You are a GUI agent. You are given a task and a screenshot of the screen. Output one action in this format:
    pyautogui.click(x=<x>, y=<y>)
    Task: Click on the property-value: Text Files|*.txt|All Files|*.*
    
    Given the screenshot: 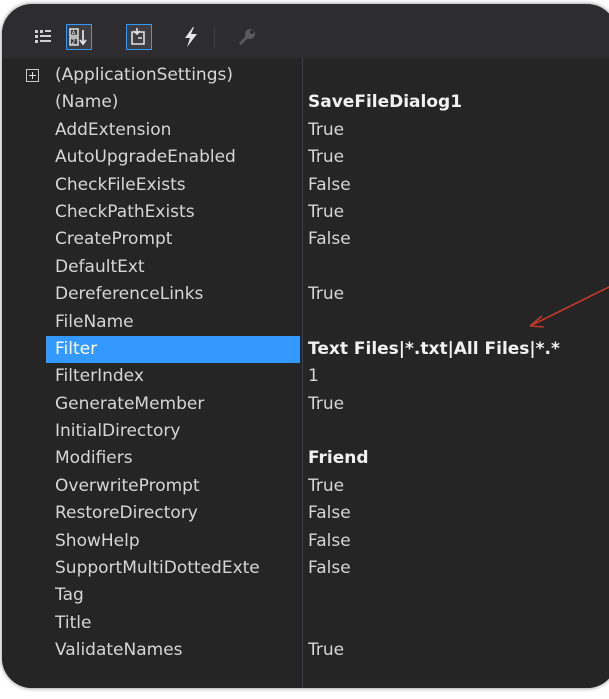 What is the action you would take?
    pyautogui.click(x=458, y=349)
    